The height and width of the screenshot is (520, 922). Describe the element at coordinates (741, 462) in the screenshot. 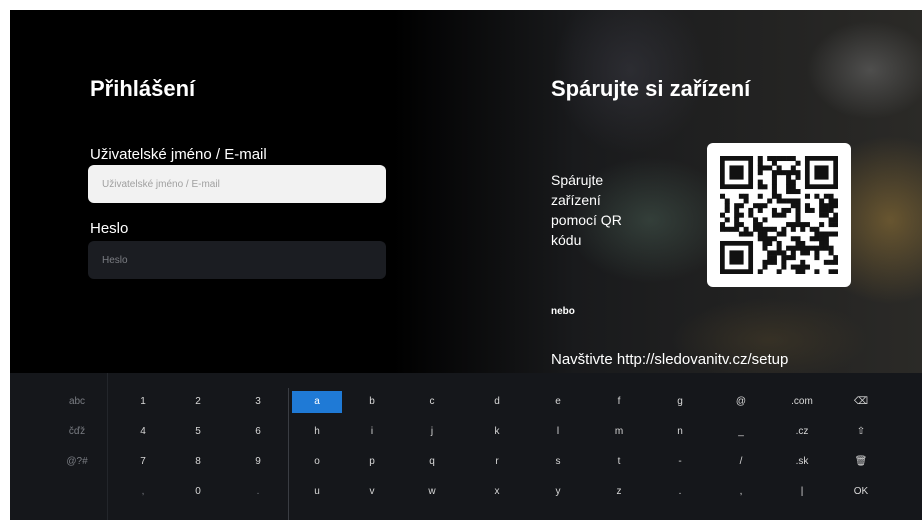

I see `keyboard-key: /` at that location.